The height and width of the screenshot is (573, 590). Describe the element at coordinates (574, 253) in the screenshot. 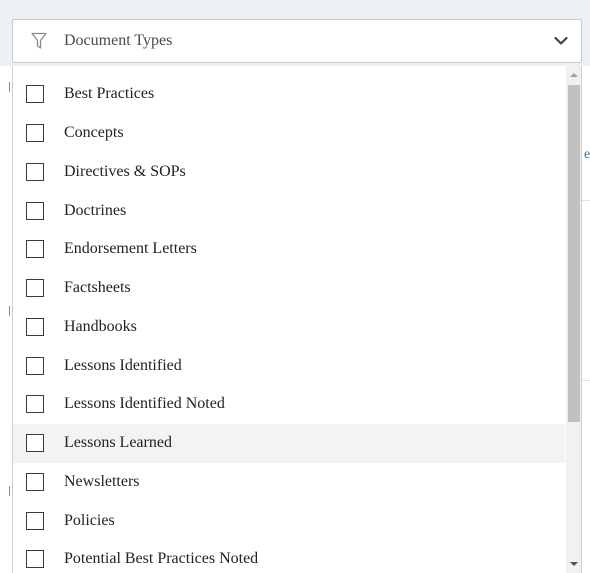

I see `scrollbar-thumb` at that location.